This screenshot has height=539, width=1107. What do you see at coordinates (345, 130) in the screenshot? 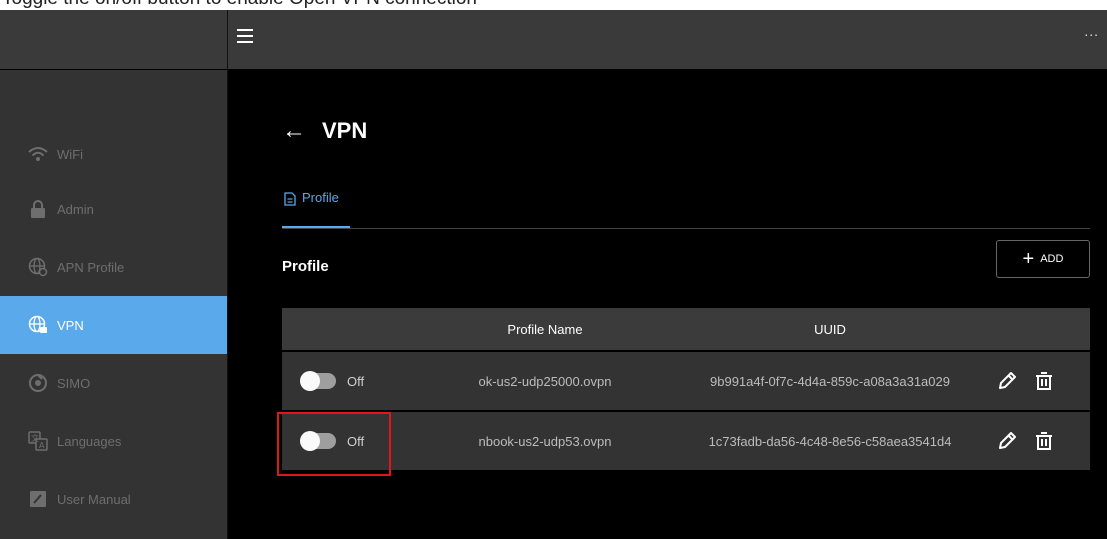
I see `page-title: VPN` at bounding box center [345, 130].